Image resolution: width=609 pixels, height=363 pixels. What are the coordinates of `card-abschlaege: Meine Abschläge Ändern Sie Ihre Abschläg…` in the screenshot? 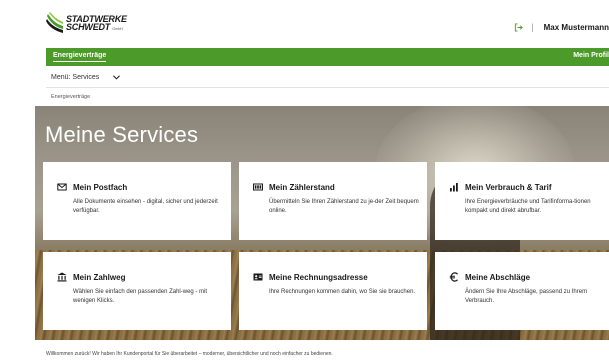 It's located at (522, 291).